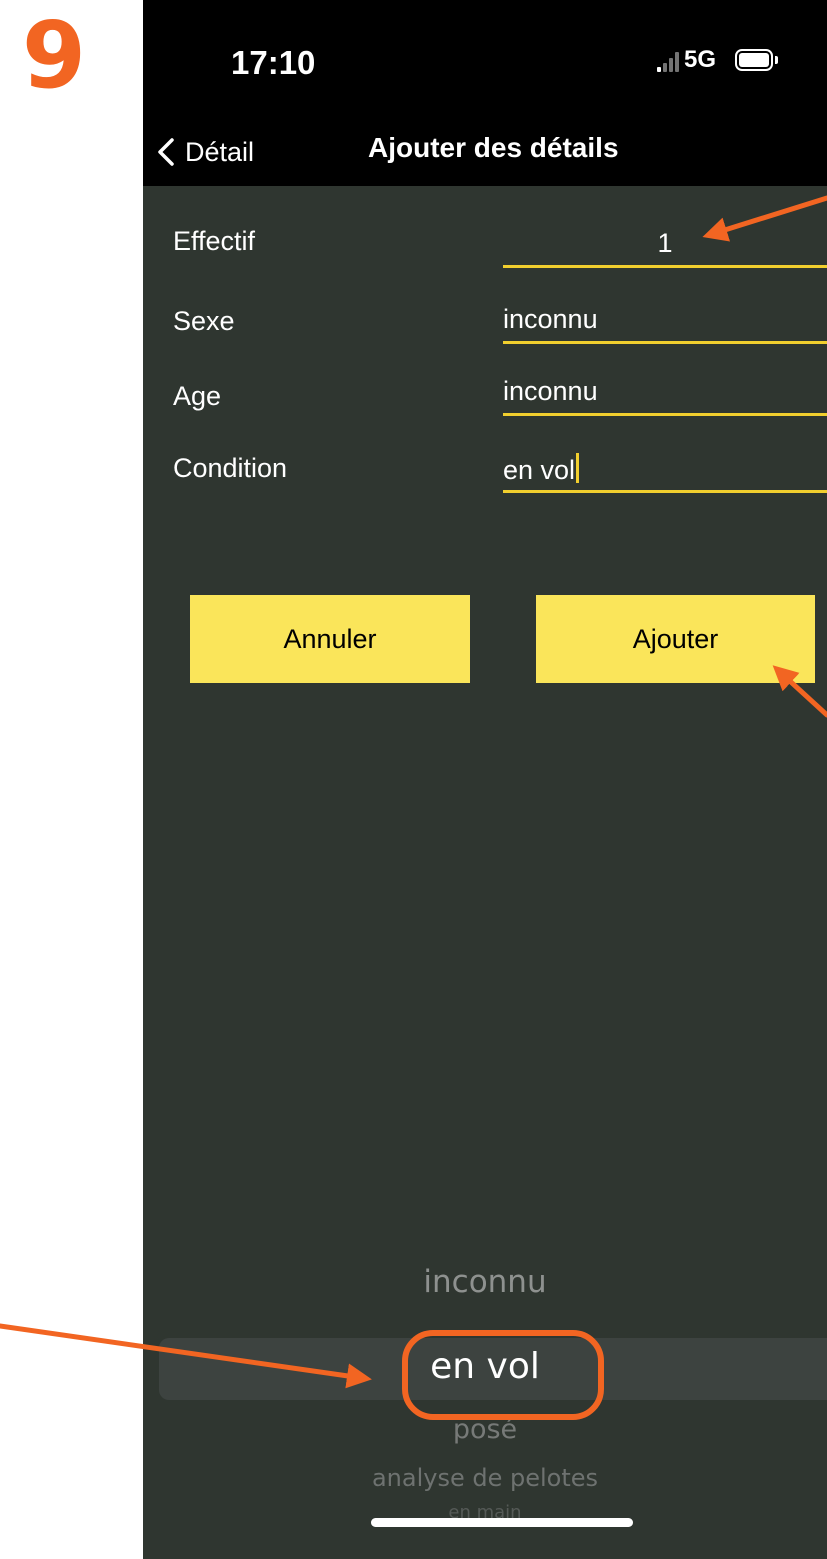 This screenshot has width=827, height=1559. I want to click on cancel-button: Annuler, so click(330, 639).